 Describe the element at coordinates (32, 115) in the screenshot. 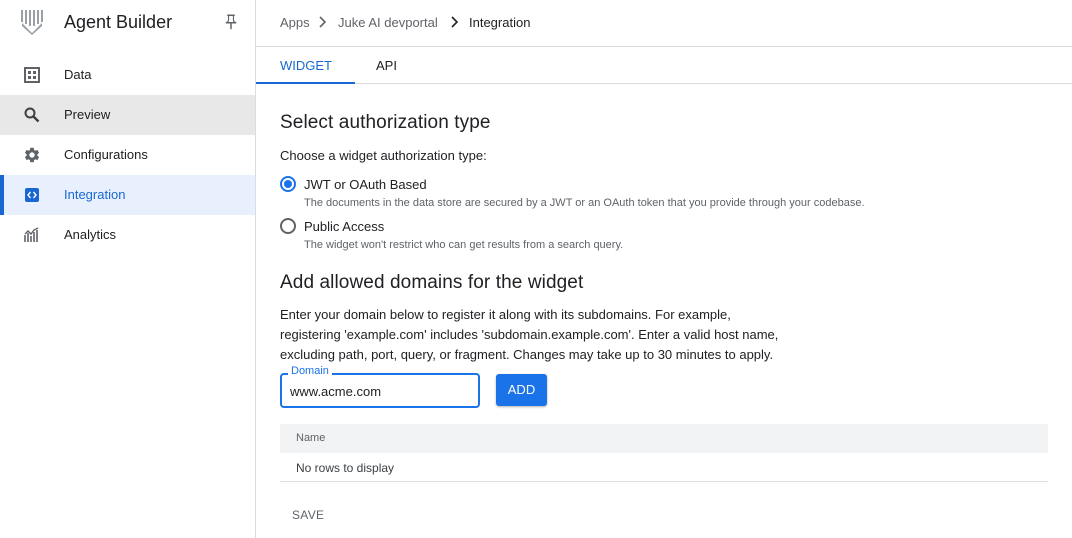

I see `search-icon` at that location.